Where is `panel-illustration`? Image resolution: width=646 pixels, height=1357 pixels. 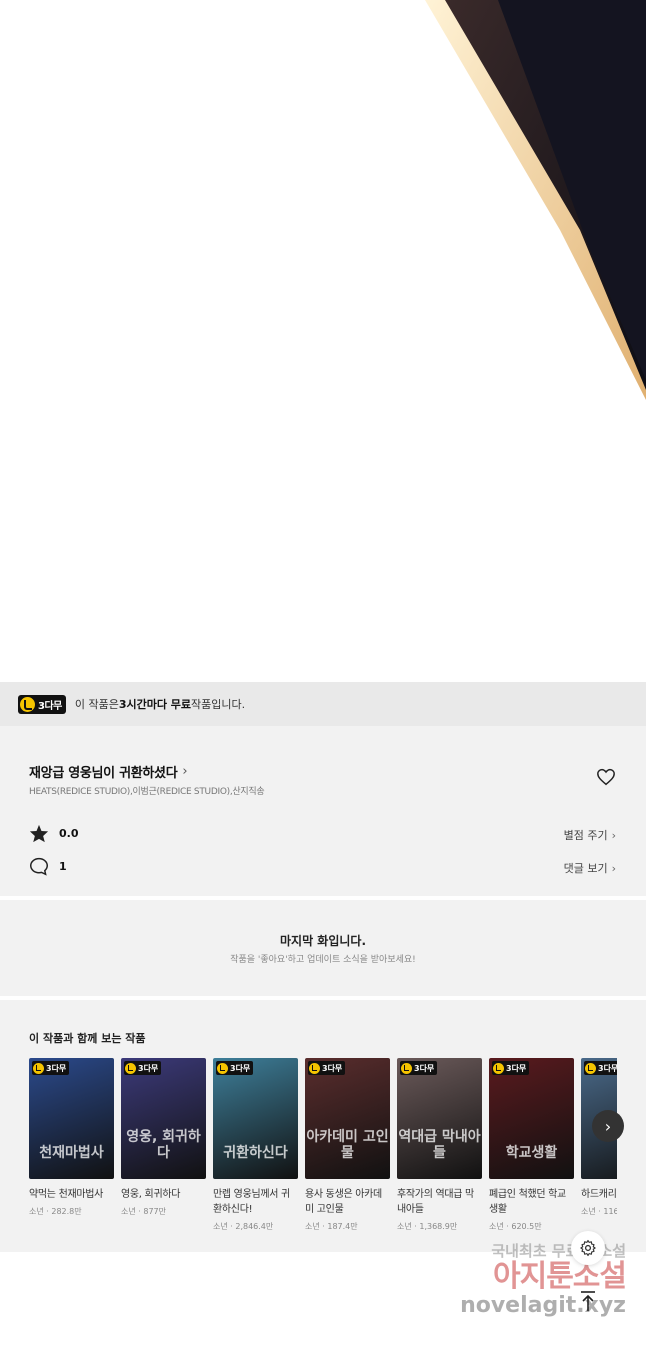 panel-illustration is located at coordinates (535, 200).